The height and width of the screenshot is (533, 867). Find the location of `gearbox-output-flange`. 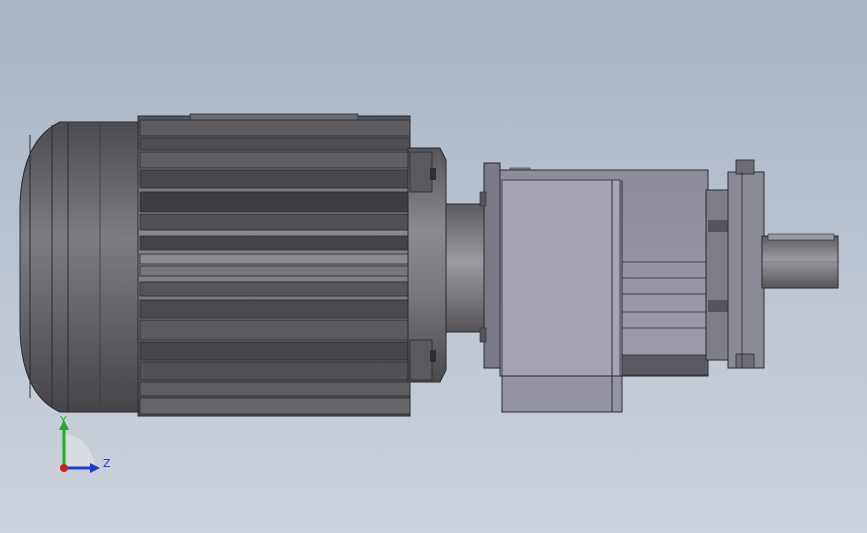

gearbox-output-flange is located at coordinates (735, 264).